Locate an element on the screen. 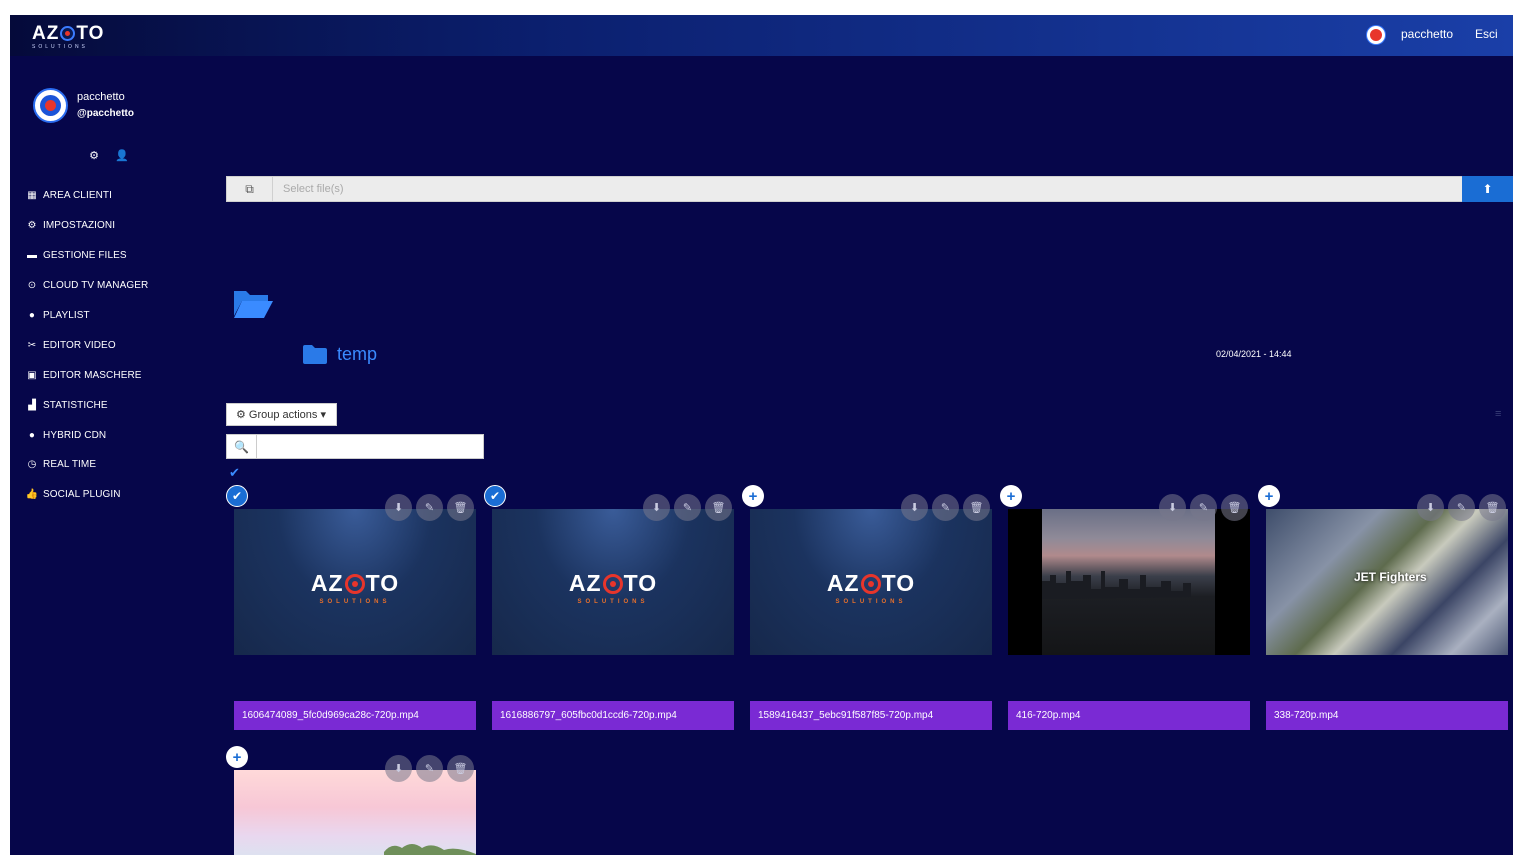  profile-tools: ⚙ 👤 is located at coordinates (114, 155).